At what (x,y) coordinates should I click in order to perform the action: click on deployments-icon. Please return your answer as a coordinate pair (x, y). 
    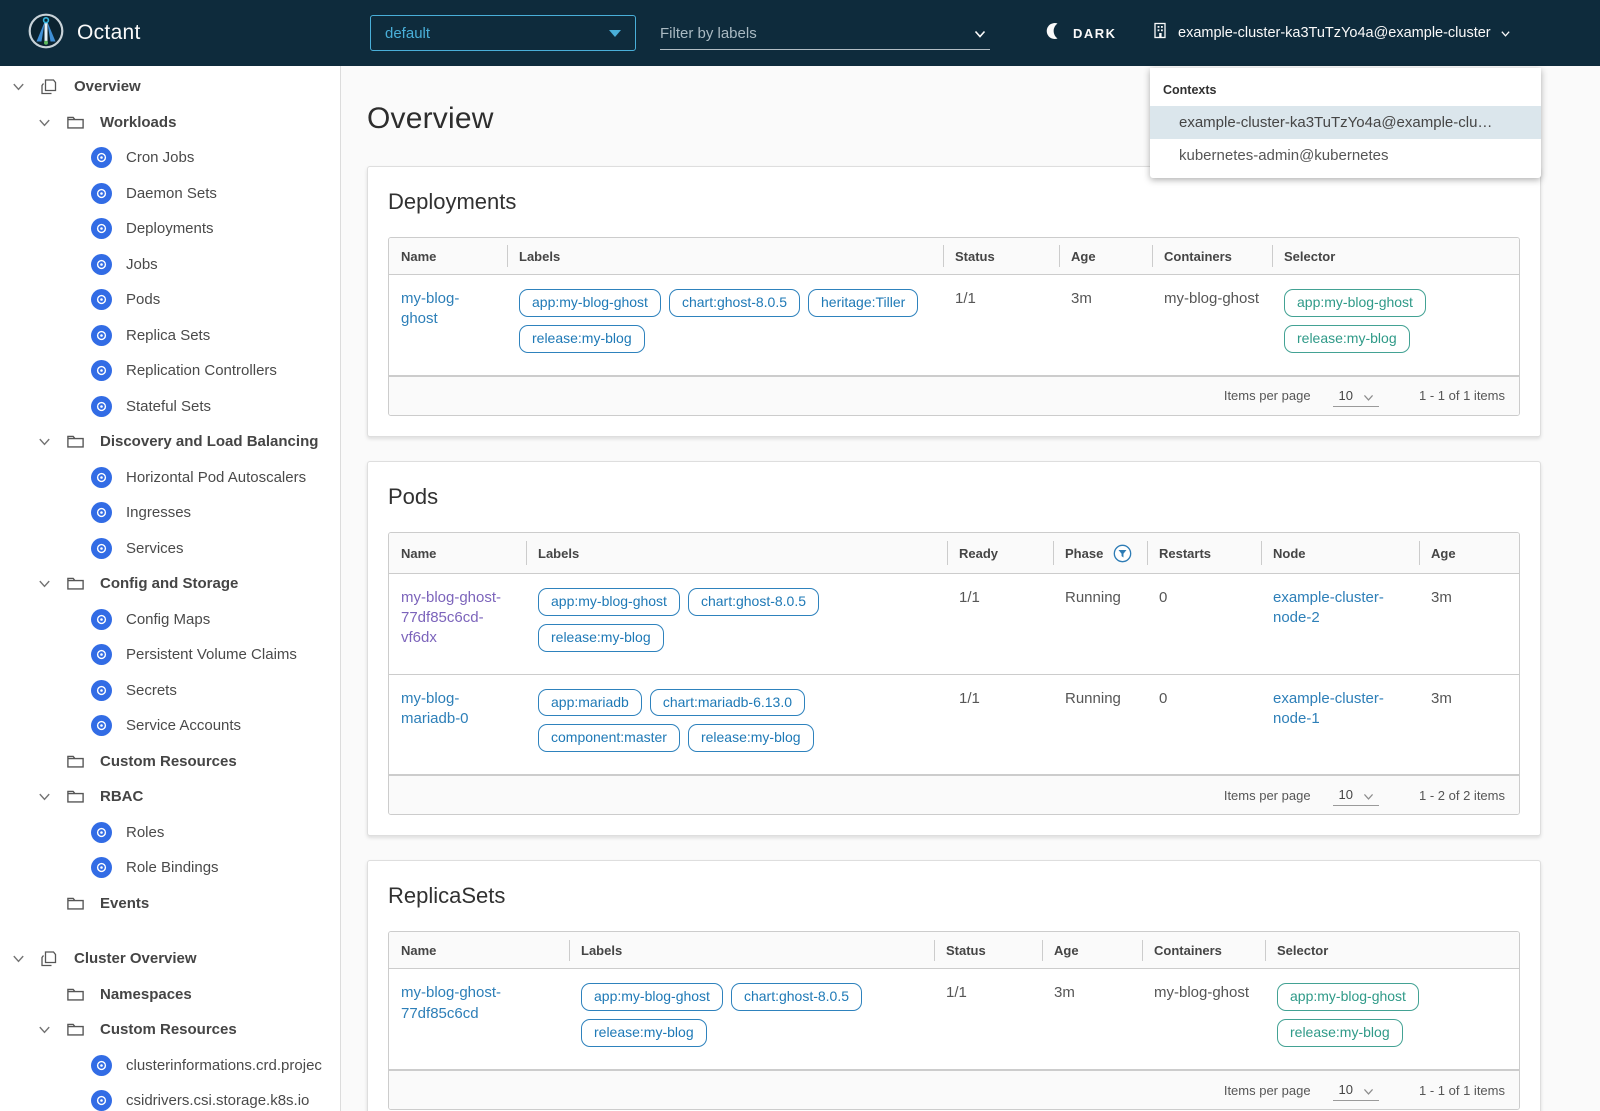
    Looking at the image, I should click on (101, 229).